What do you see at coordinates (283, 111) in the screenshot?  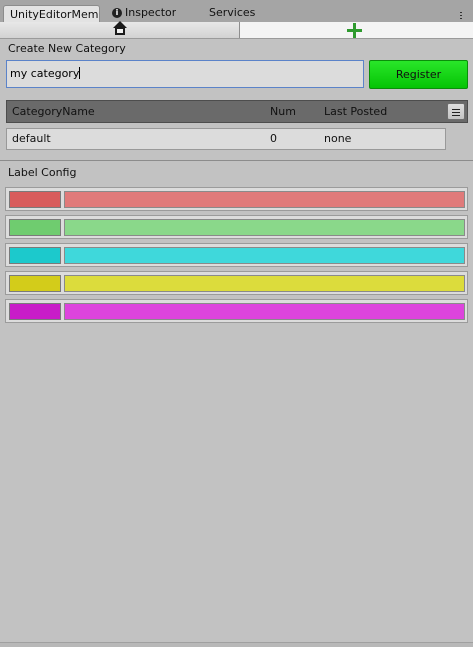 I see `header-num: Num` at bounding box center [283, 111].